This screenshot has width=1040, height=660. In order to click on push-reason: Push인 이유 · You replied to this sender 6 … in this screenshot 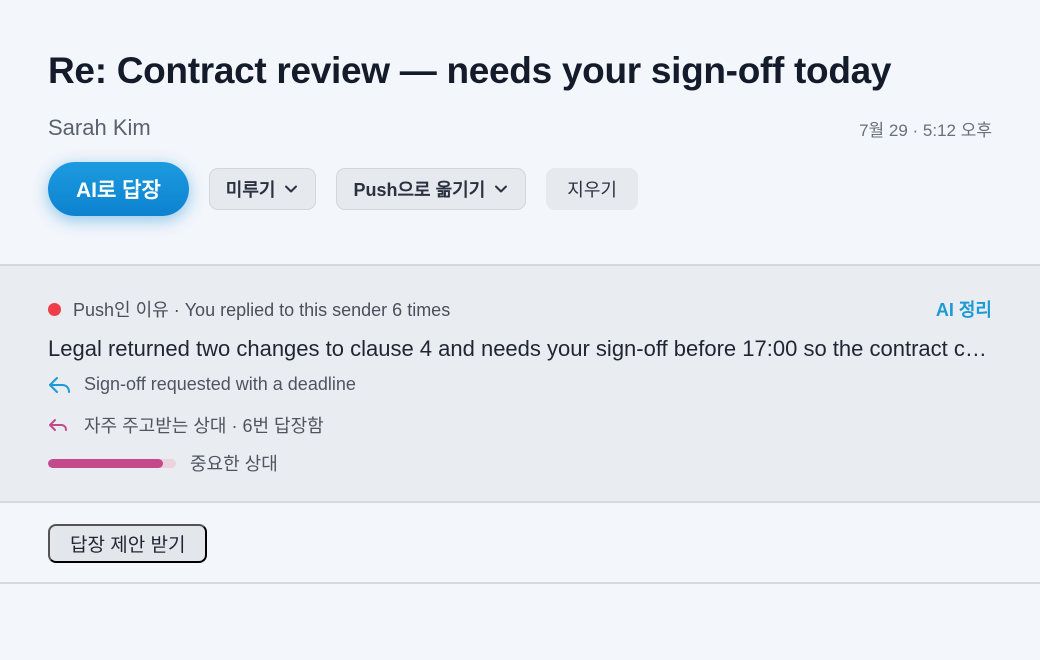, I will do `click(249, 309)`.